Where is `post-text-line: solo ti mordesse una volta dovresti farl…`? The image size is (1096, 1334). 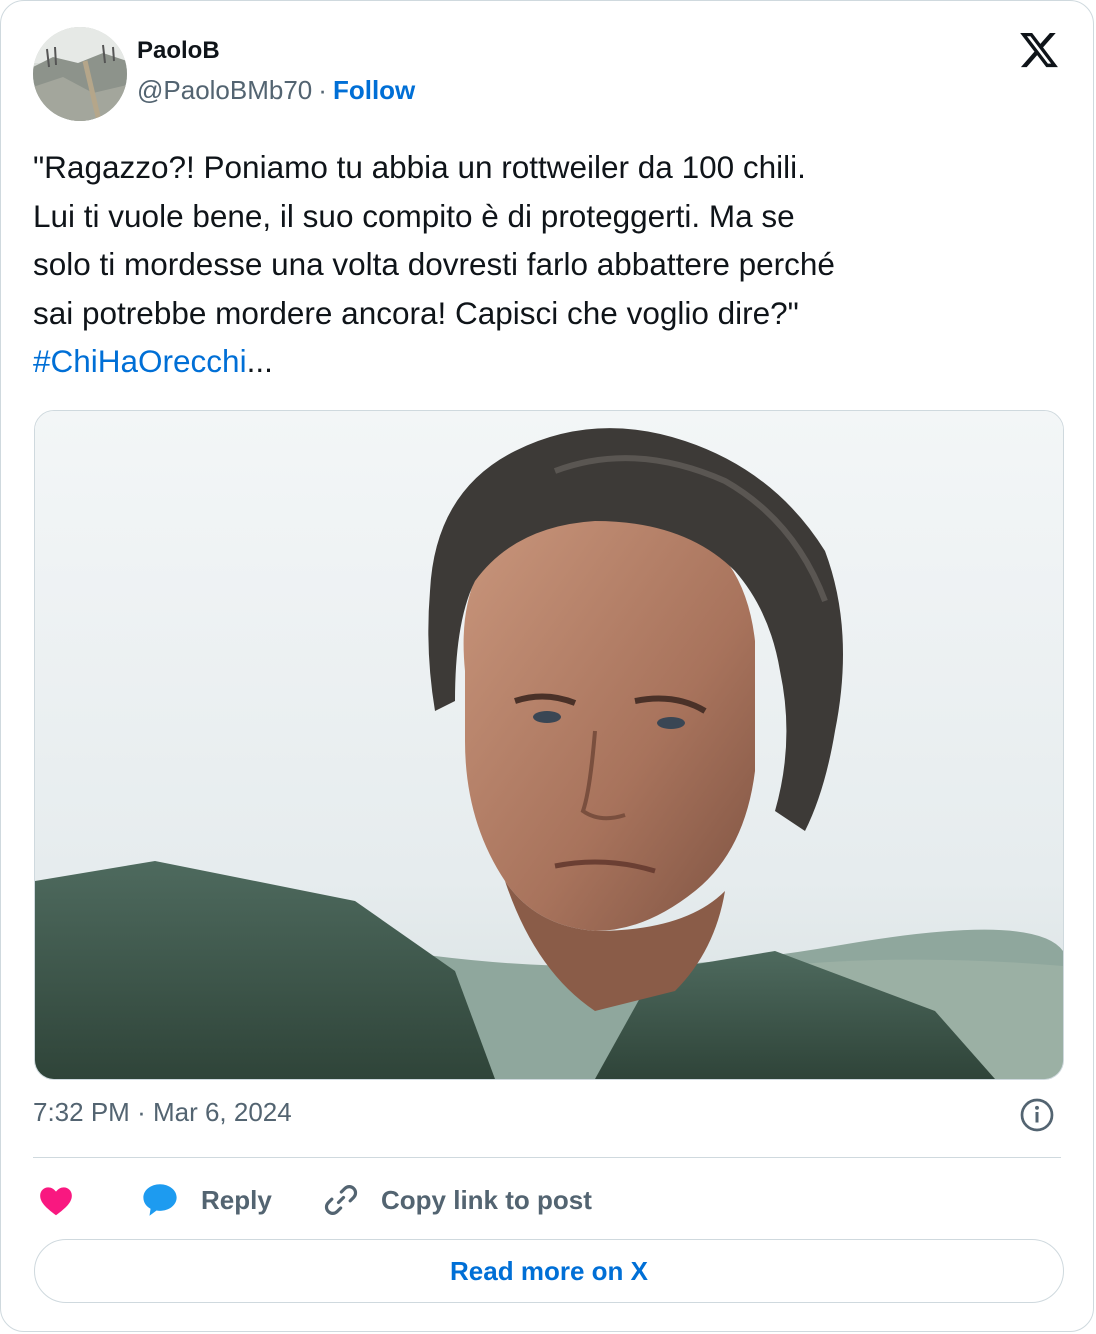 post-text-line: solo ti mordesse una volta dovresti farl… is located at coordinates (434, 264).